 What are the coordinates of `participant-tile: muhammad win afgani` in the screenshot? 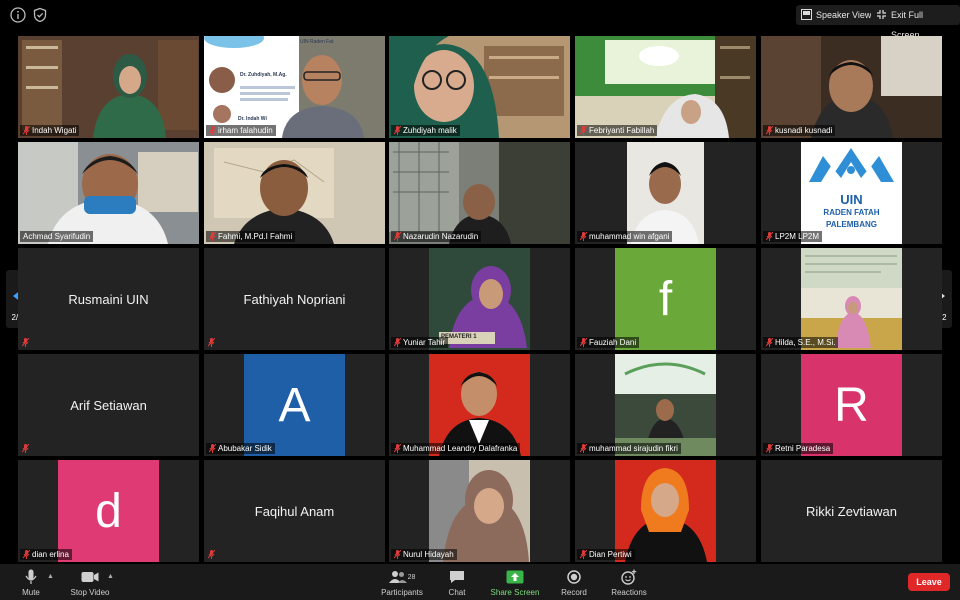 It's located at (665, 193).